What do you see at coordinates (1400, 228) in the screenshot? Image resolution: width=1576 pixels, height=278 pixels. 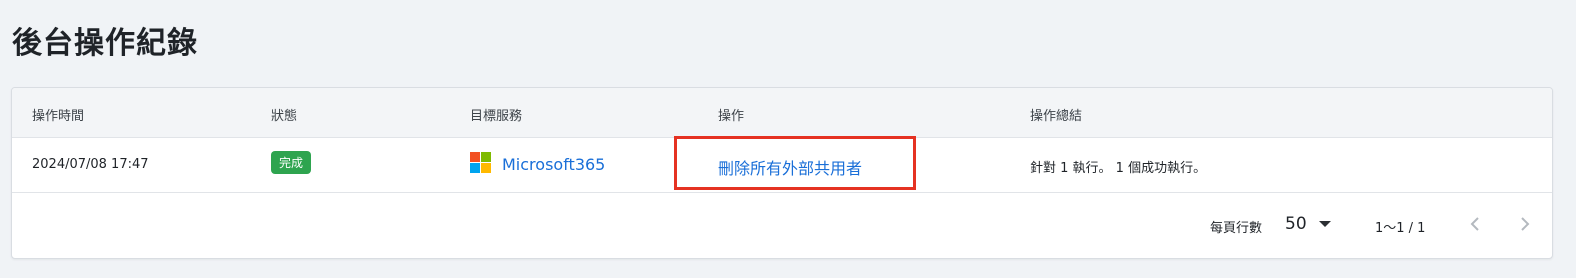 I see `page-range: 1〜1 / 1` at bounding box center [1400, 228].